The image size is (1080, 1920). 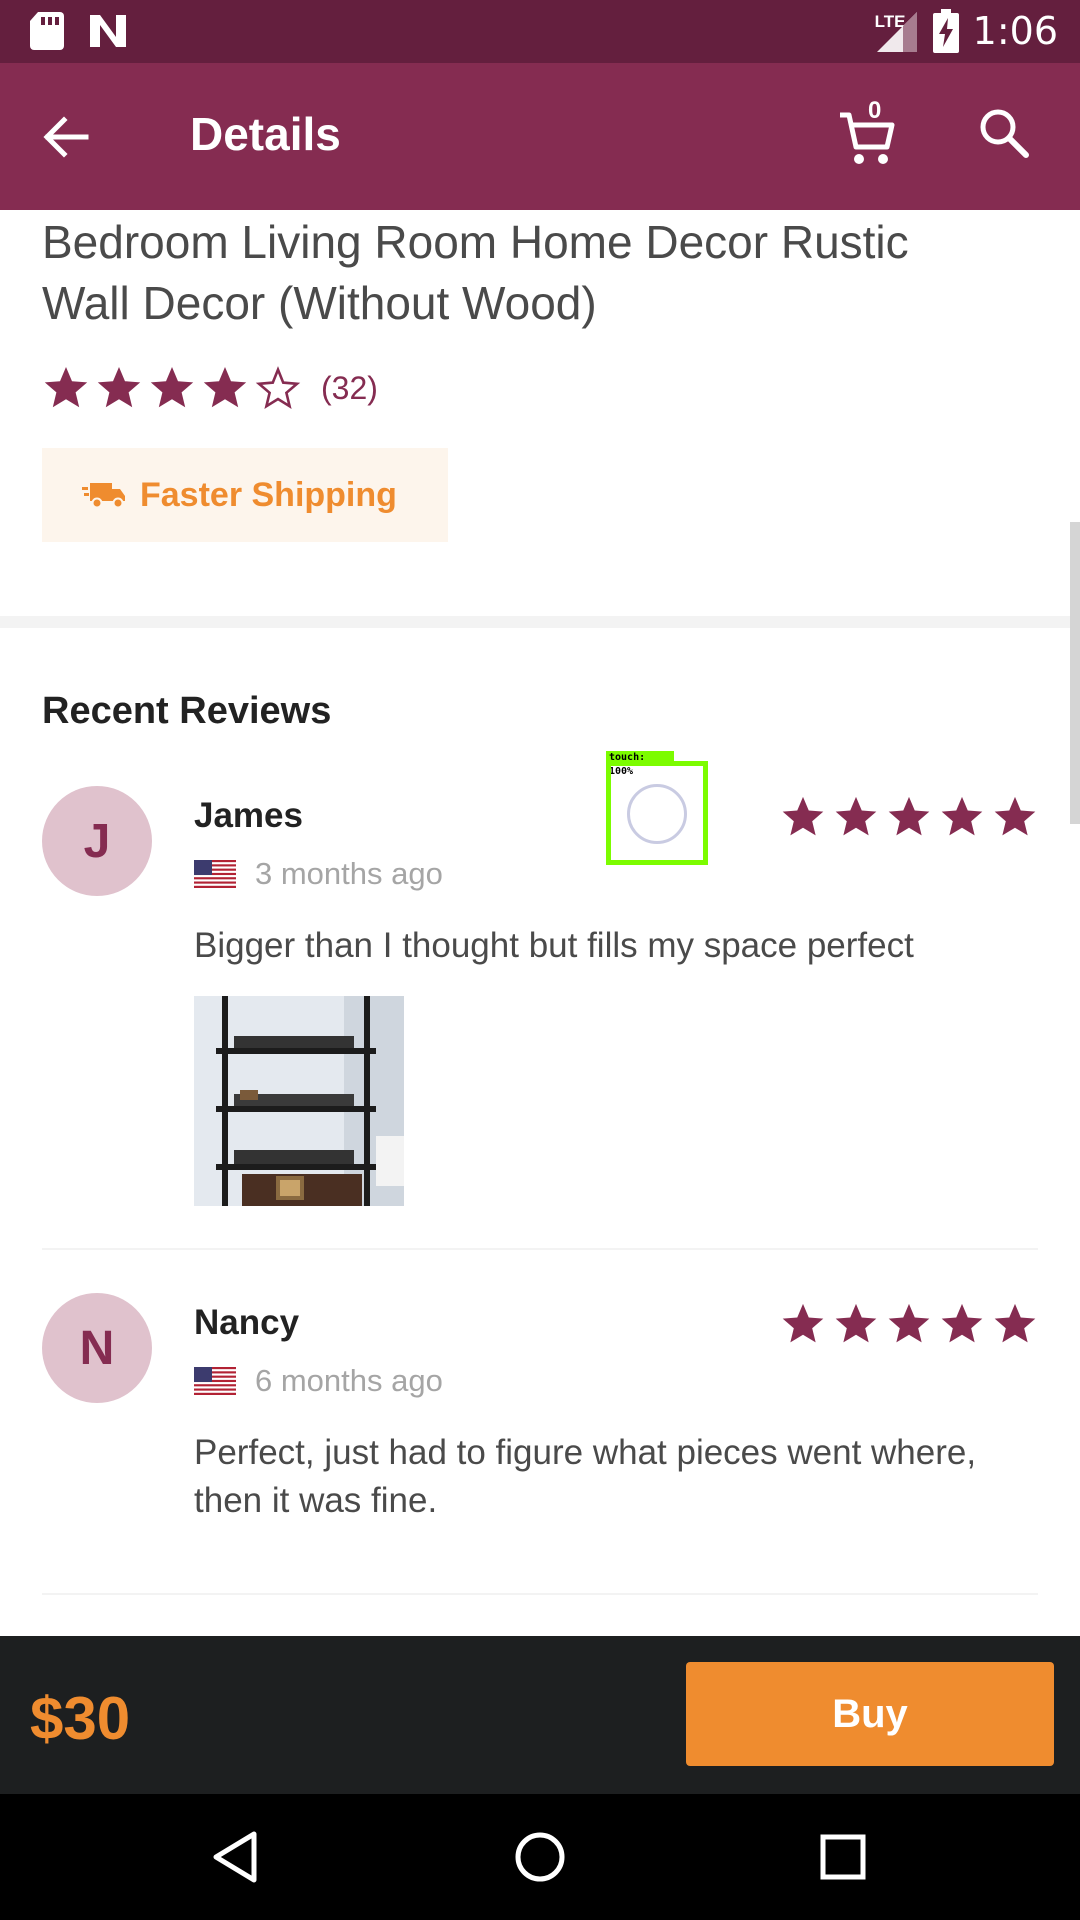 I want to click on delivery-truck-icon, so click(x=103, y=496).